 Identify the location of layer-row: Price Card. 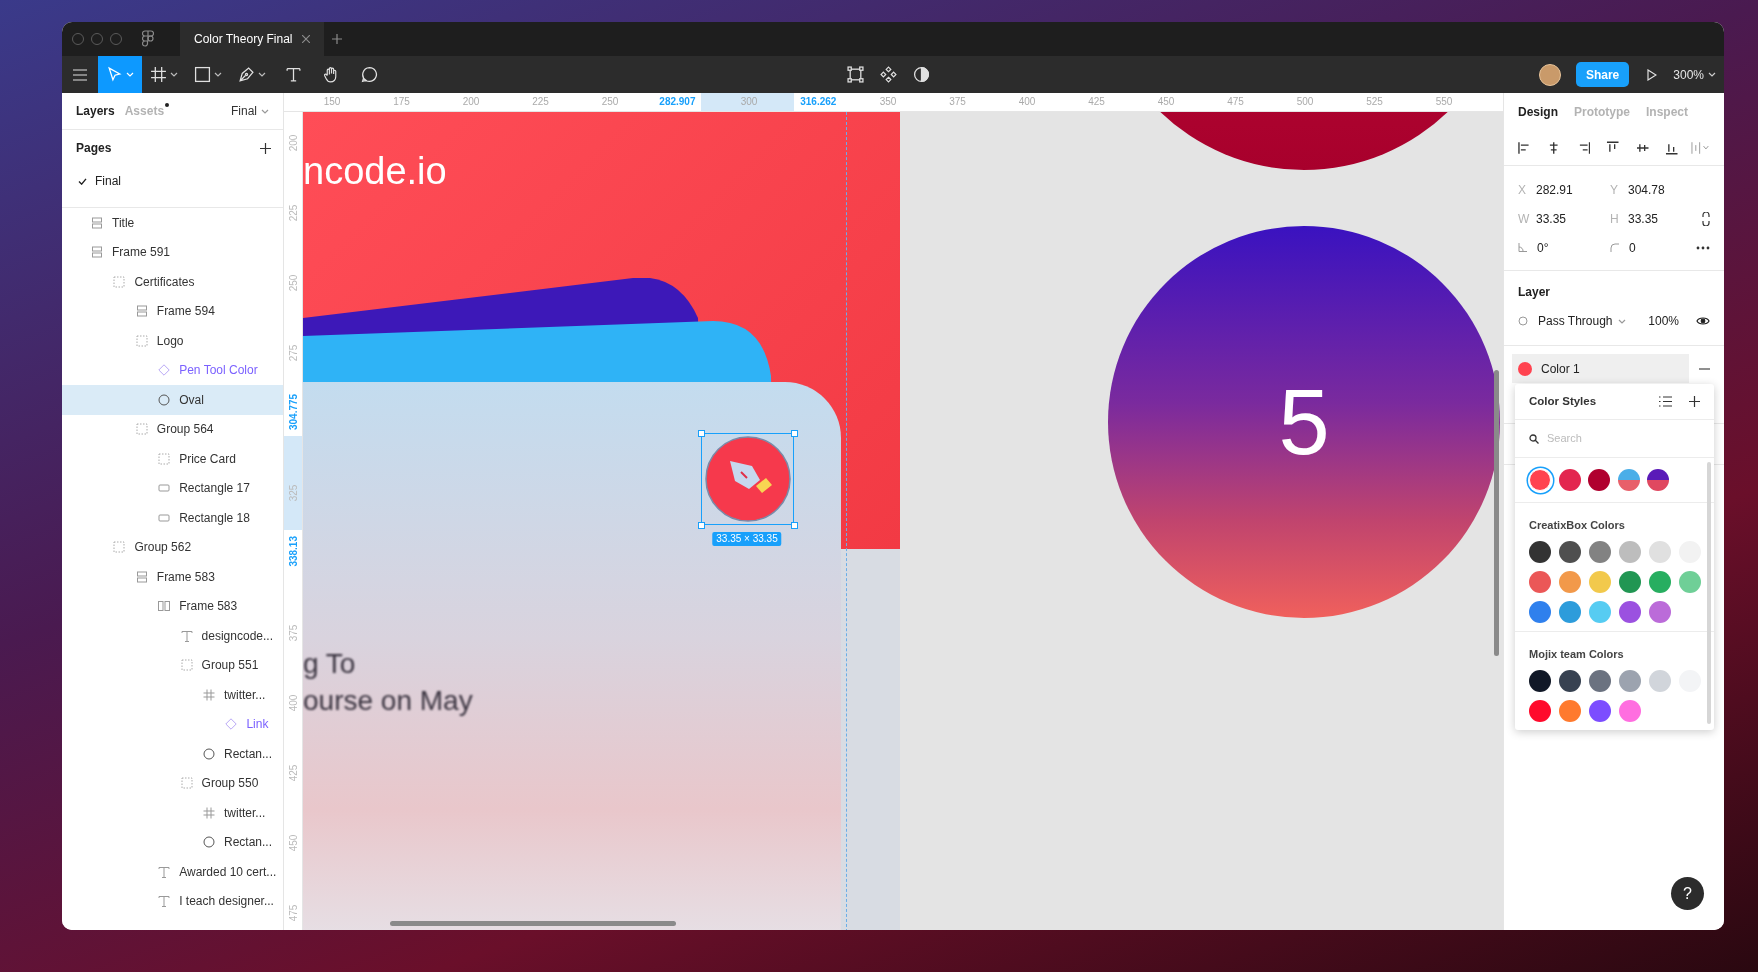
(172, 459).